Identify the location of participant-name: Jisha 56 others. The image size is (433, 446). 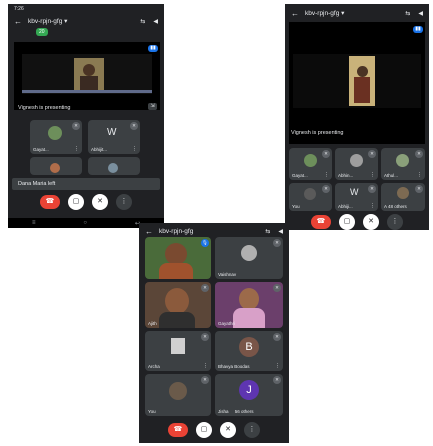
(236, 411).